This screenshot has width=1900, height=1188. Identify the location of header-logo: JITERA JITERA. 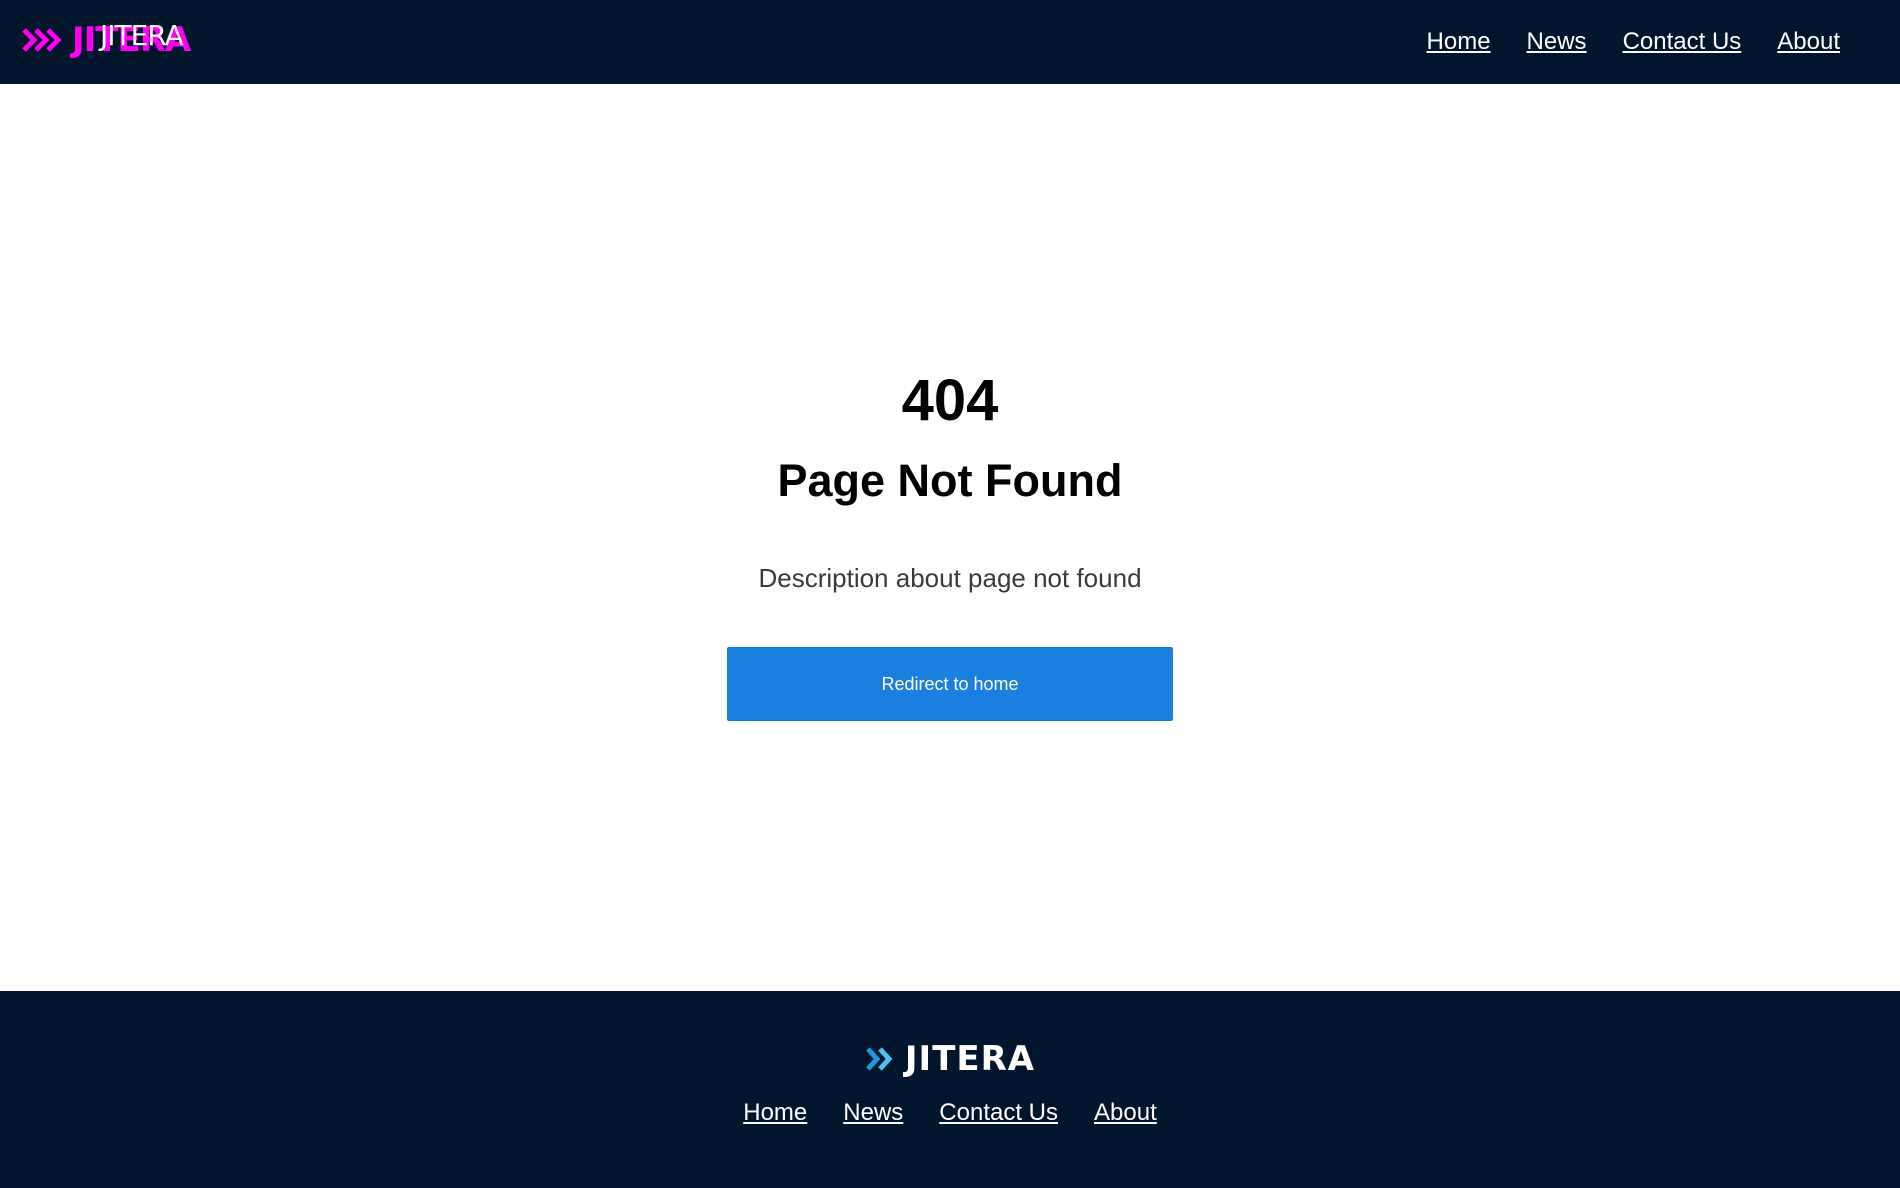
(106, 39).